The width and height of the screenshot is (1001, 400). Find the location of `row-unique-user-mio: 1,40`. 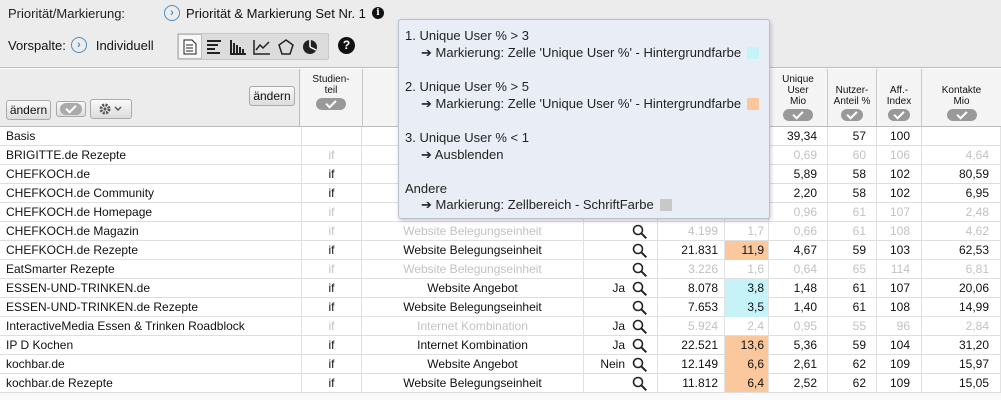

row-unique-user-mio: 1,40 is located at coordinates (798, 307).